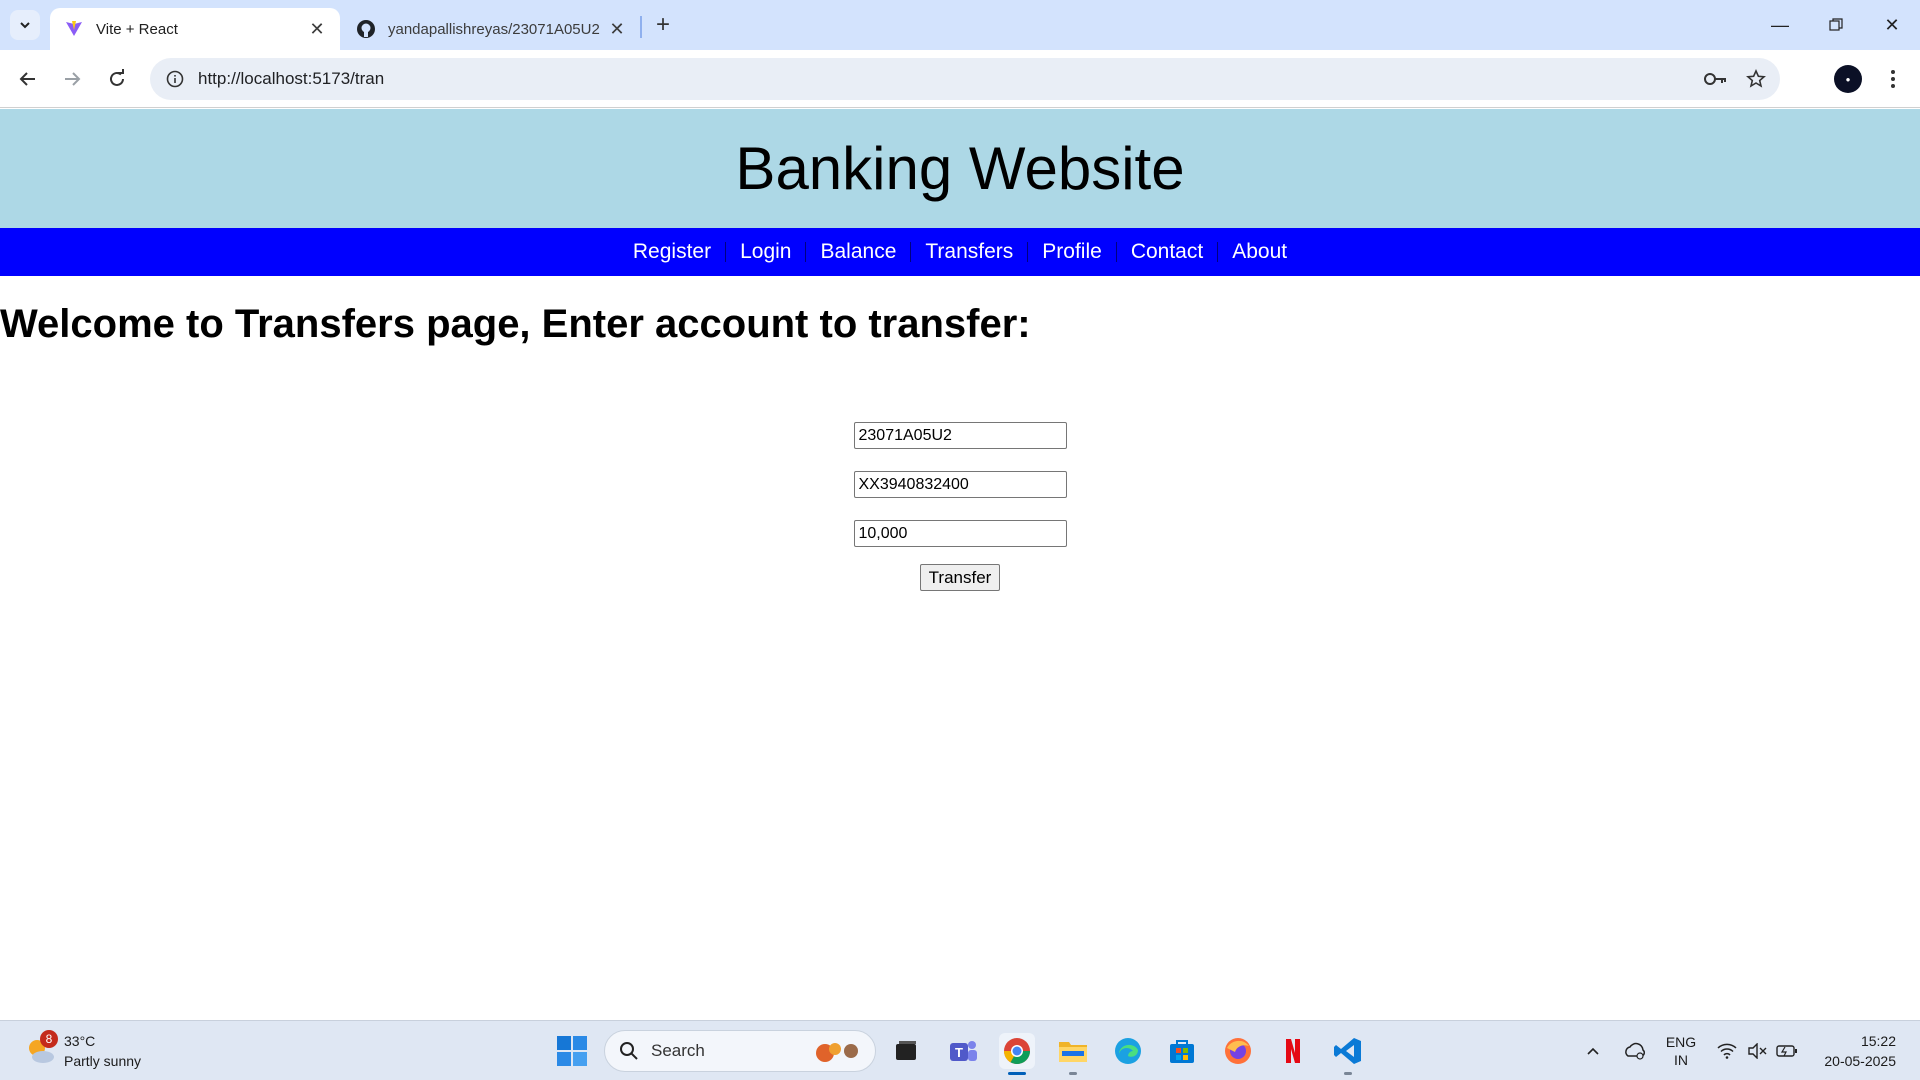  I want to click on nav-link-register: Register, so click(673, 251).